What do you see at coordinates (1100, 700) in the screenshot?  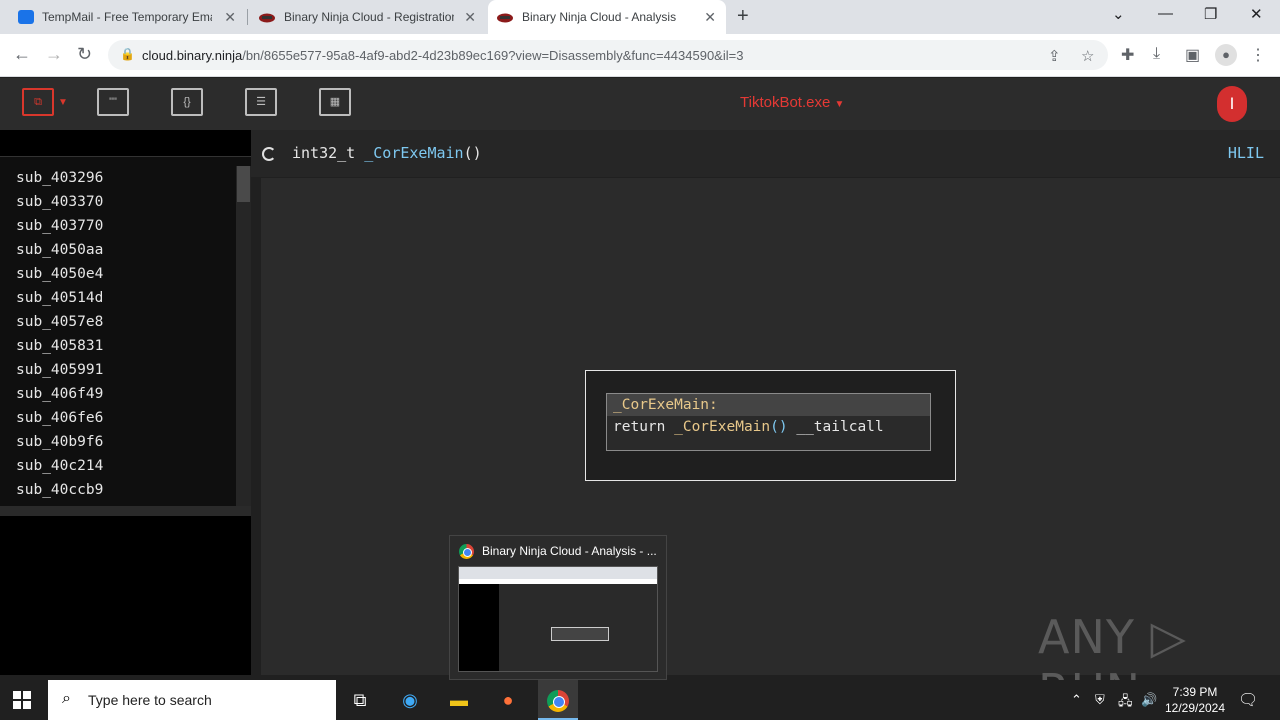 I see `tray-security-icon: ⛨` at bounding box center [1100, 700].